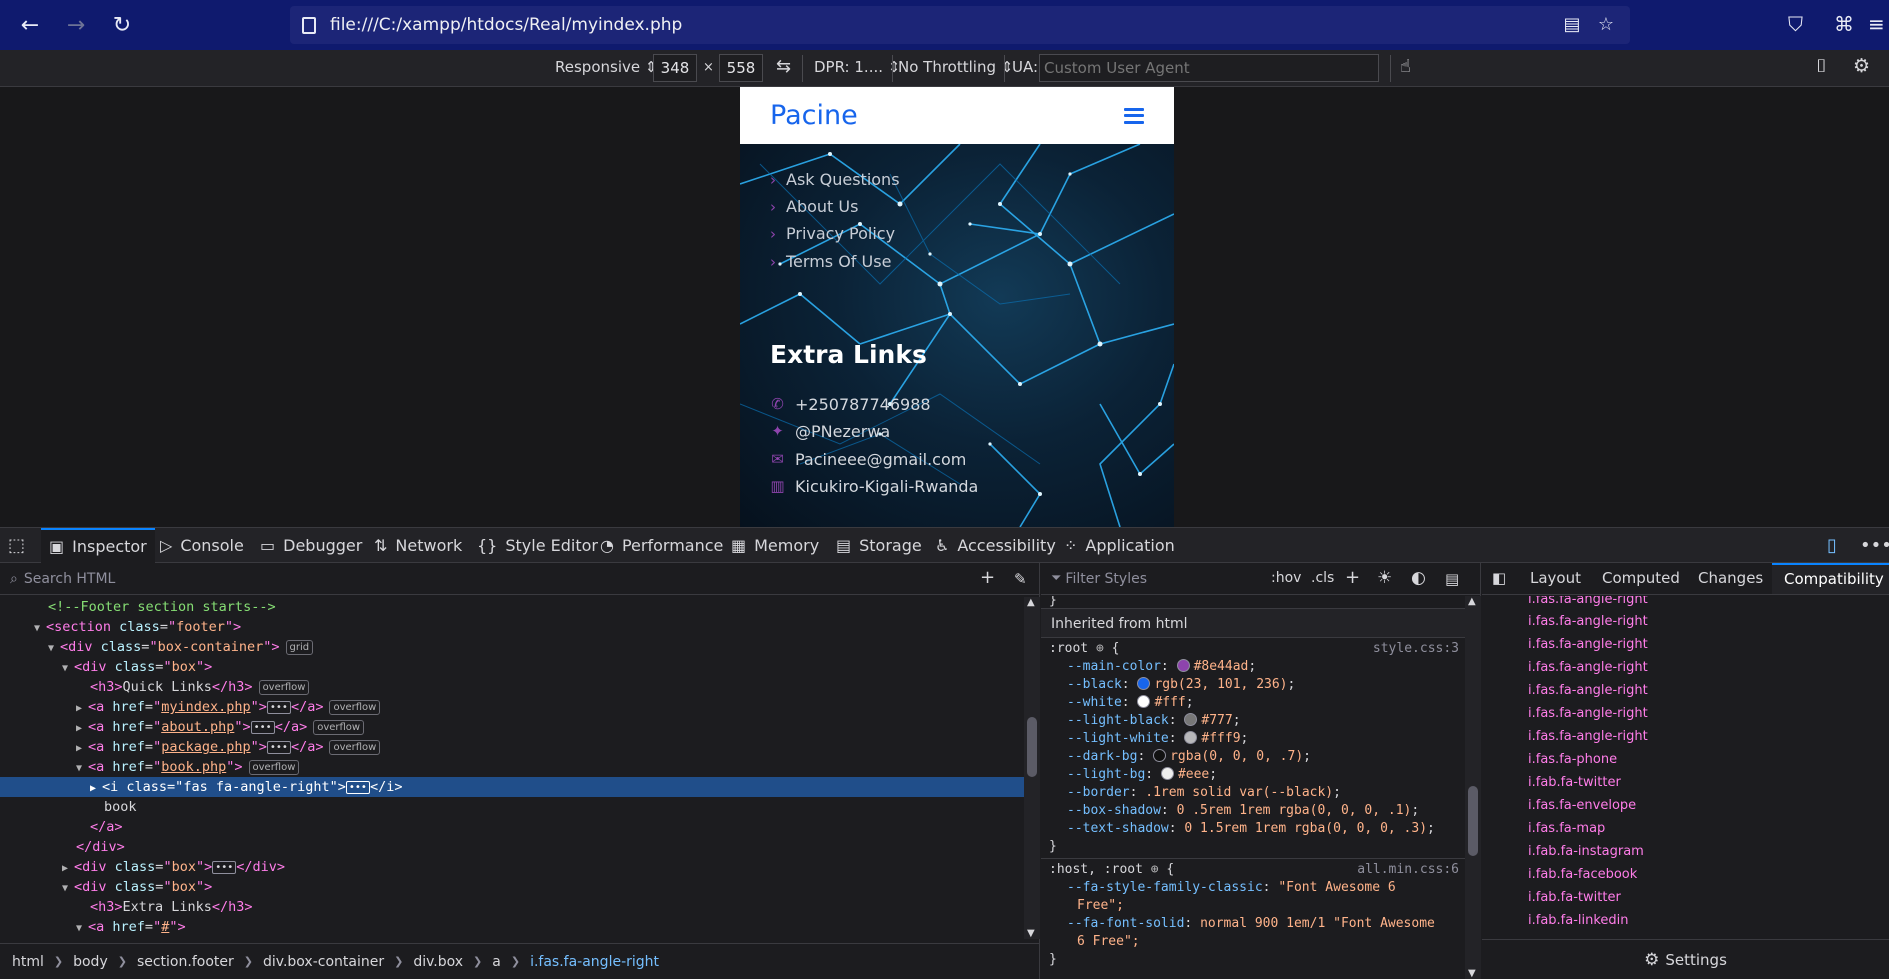 The image size is (1889, 979). What do you see at coordinates (193, 767) in the screenshot?
I see `attr-value: book.php` at bounding box center [193, 767].